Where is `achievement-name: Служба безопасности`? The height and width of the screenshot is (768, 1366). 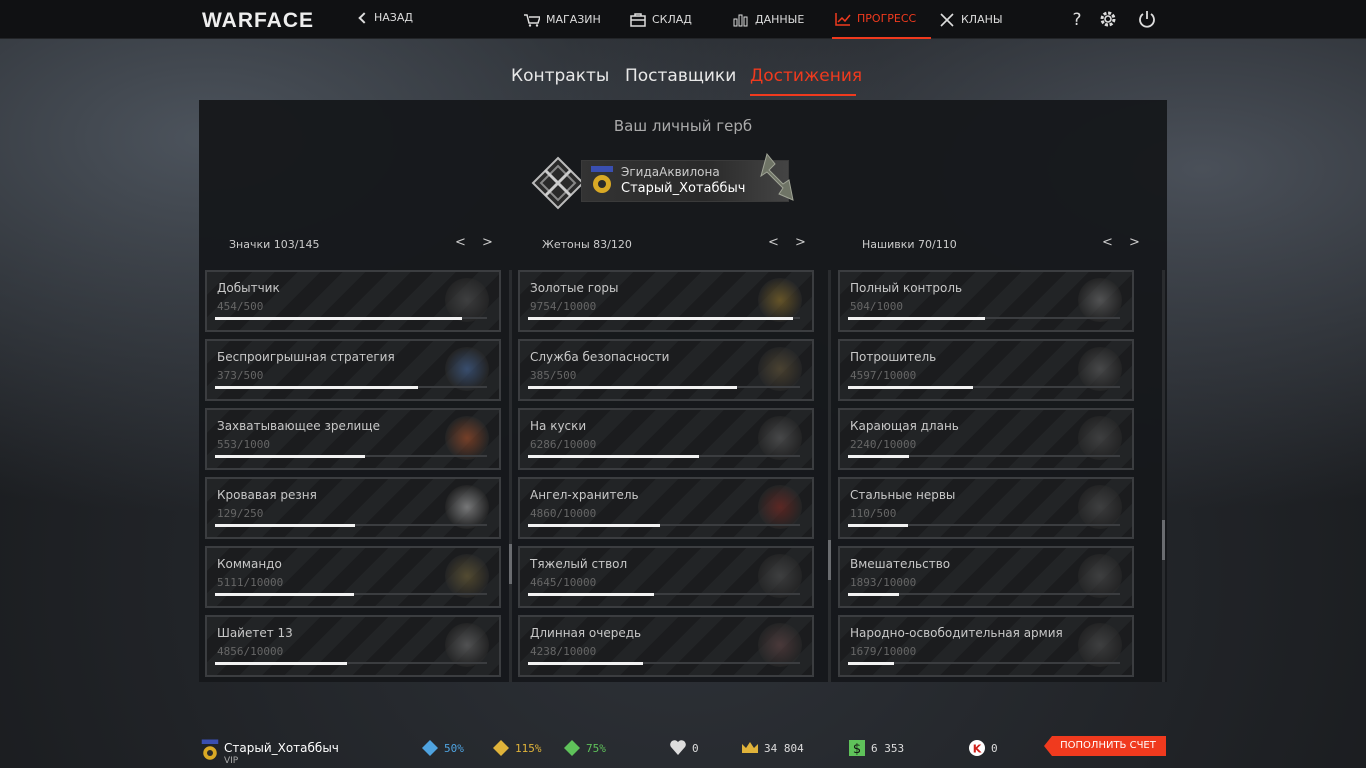
achievement-name: Служба безопасности is located at coordinates (600, 357).